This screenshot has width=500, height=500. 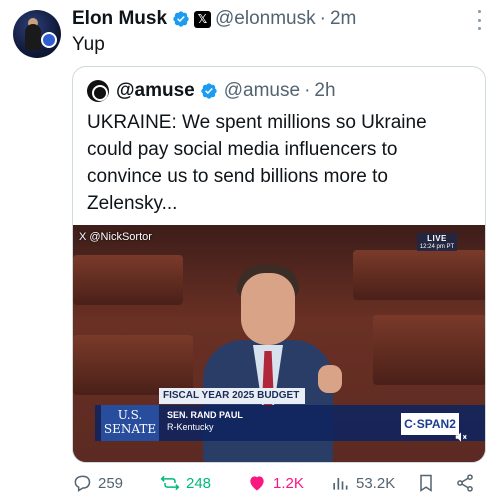 I want to click on mute-icon, so click(x=461, y=437).